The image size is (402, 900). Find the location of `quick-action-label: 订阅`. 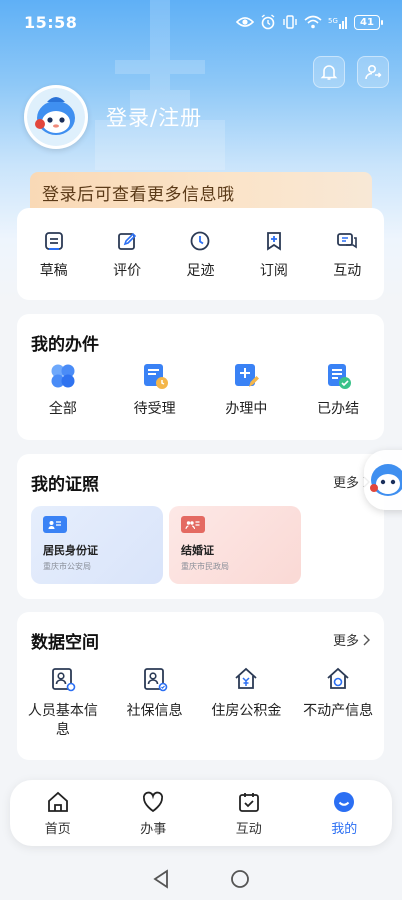

quick-action-label: 订阅 is located at coordinates (273, 271).